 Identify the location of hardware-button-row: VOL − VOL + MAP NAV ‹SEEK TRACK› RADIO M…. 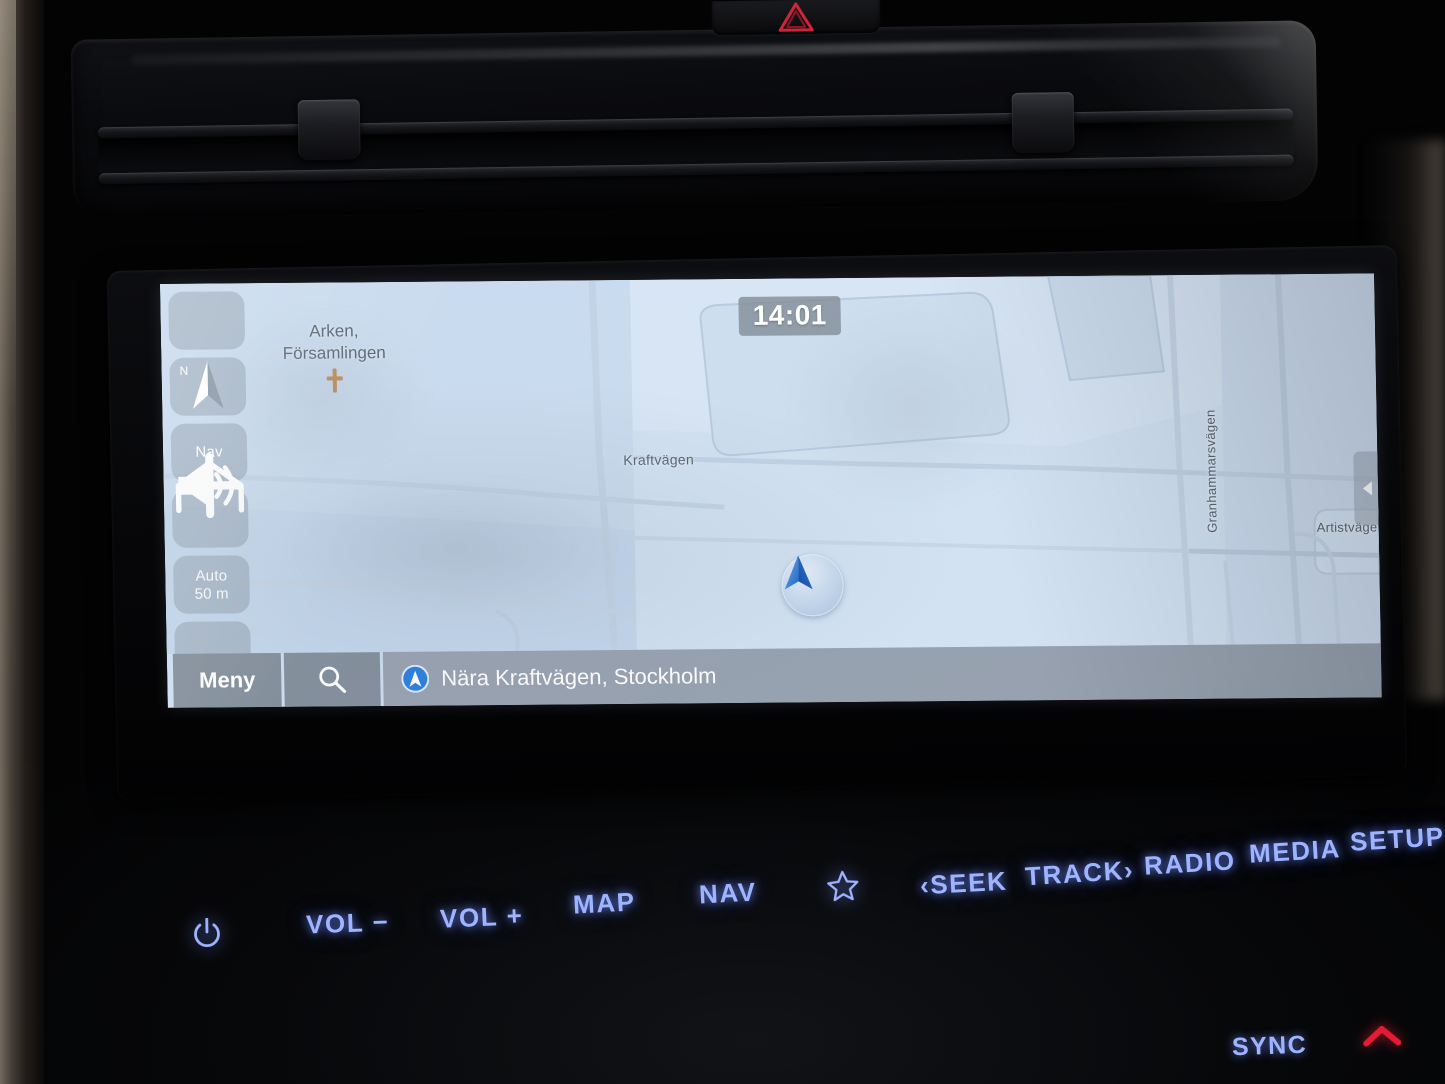
(722, 895).